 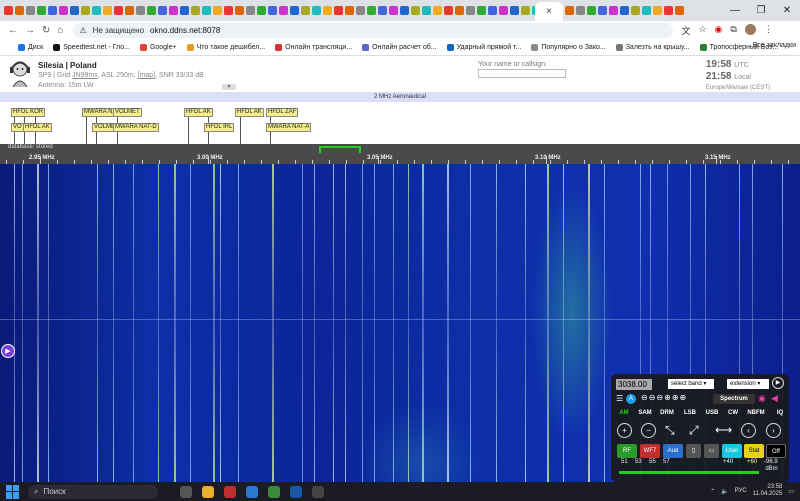 I want to click on mode-button: USB, so click(x=712, y=413).